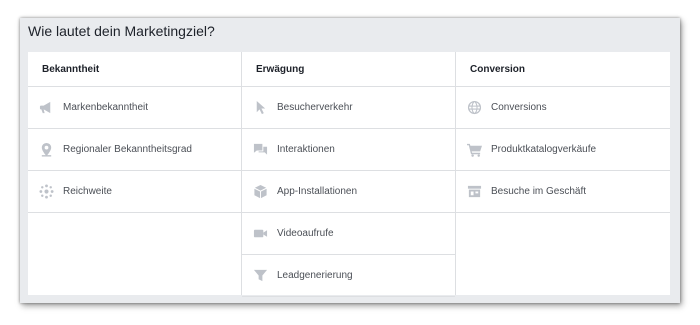 The height and width of the screenshot is (325, 700). I want to click on panel-heading: Wie lautet dein Marketingziel?, so click(121, 31).